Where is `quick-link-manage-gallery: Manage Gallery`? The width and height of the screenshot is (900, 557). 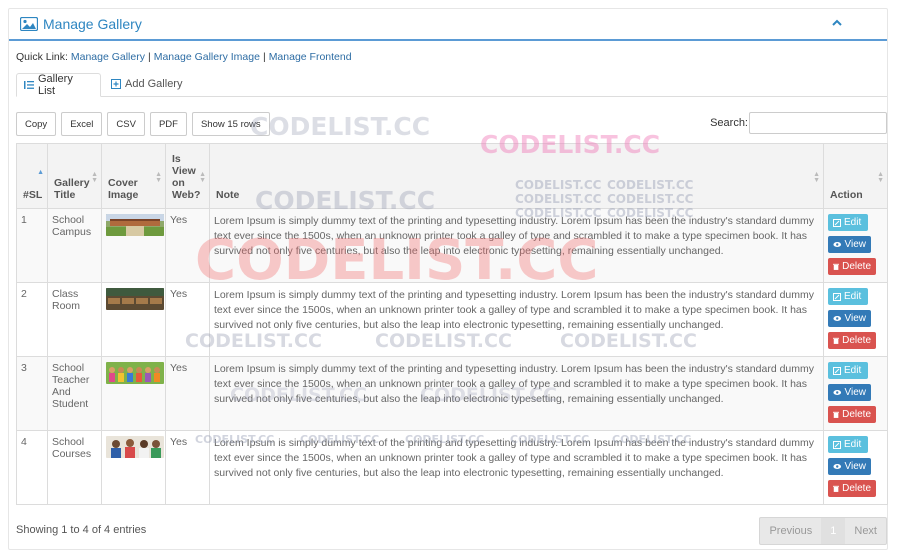 quick-link-manage-gallery: Manage Gallery is located at coordinates (108, 57).